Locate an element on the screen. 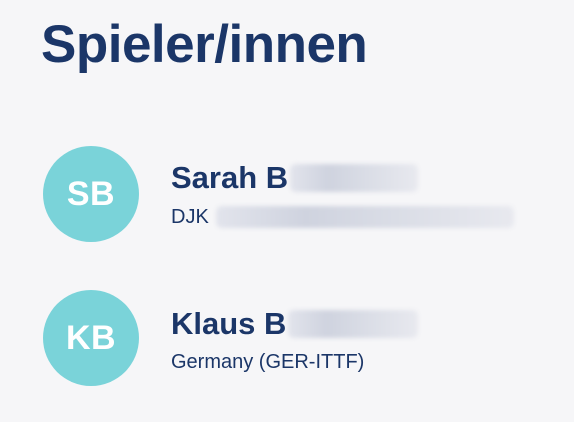  avatar: SB is located at coordinates (91, 194).